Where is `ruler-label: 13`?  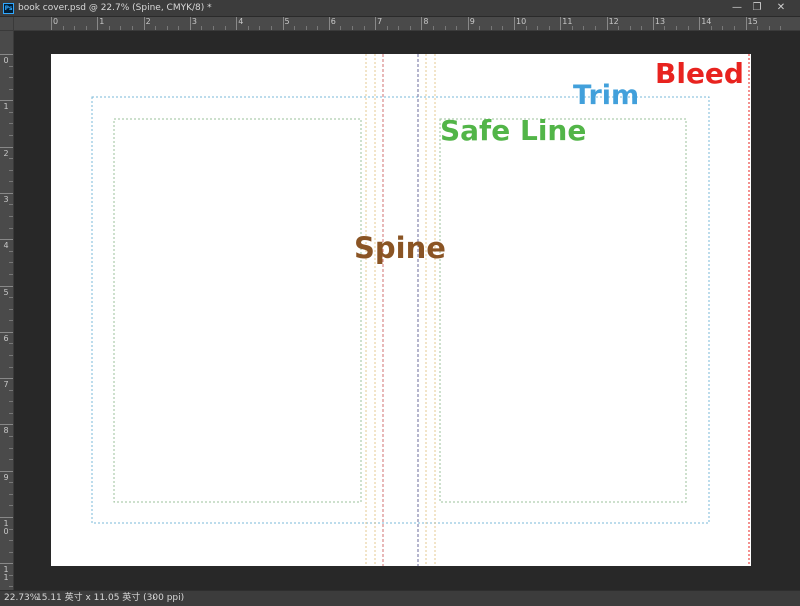 ruler-label: 13 is located at coordinates (660, 21).